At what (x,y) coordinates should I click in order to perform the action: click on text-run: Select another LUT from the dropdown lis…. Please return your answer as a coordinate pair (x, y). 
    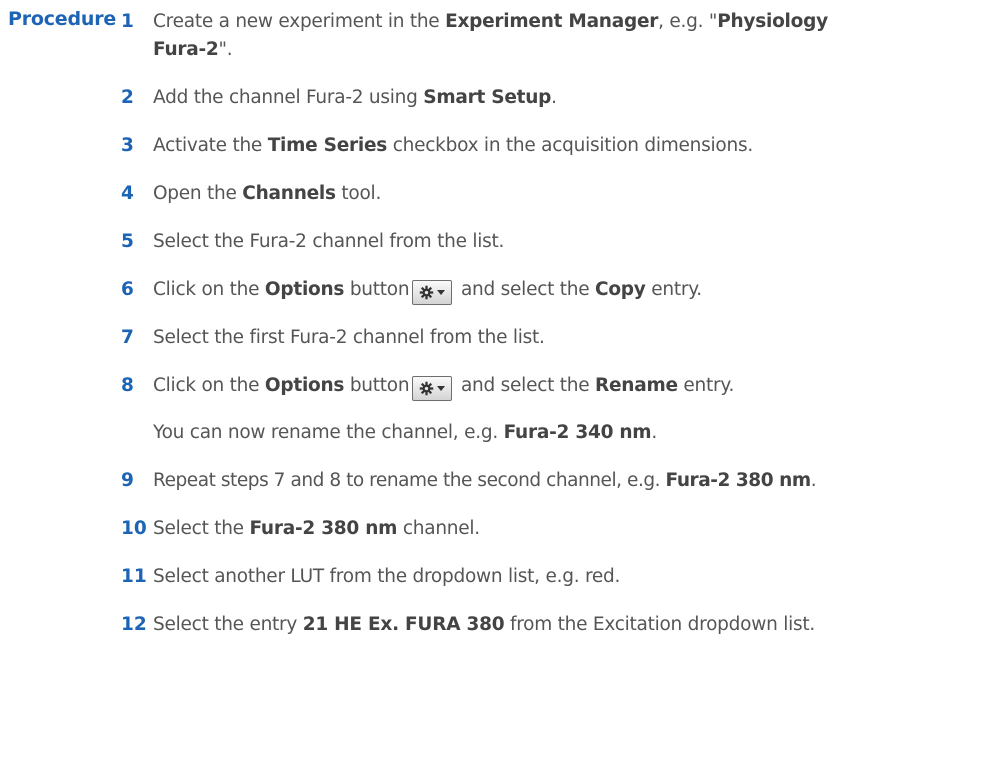
    Looking at the image, I should click on (387, 576).